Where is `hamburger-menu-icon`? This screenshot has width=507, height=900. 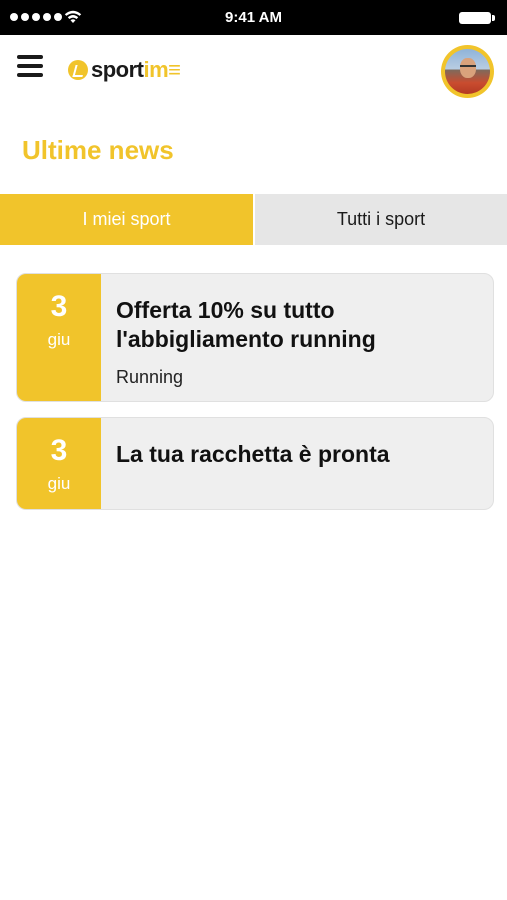 hamburger-menu-icon is located at coordinates (30, 66).